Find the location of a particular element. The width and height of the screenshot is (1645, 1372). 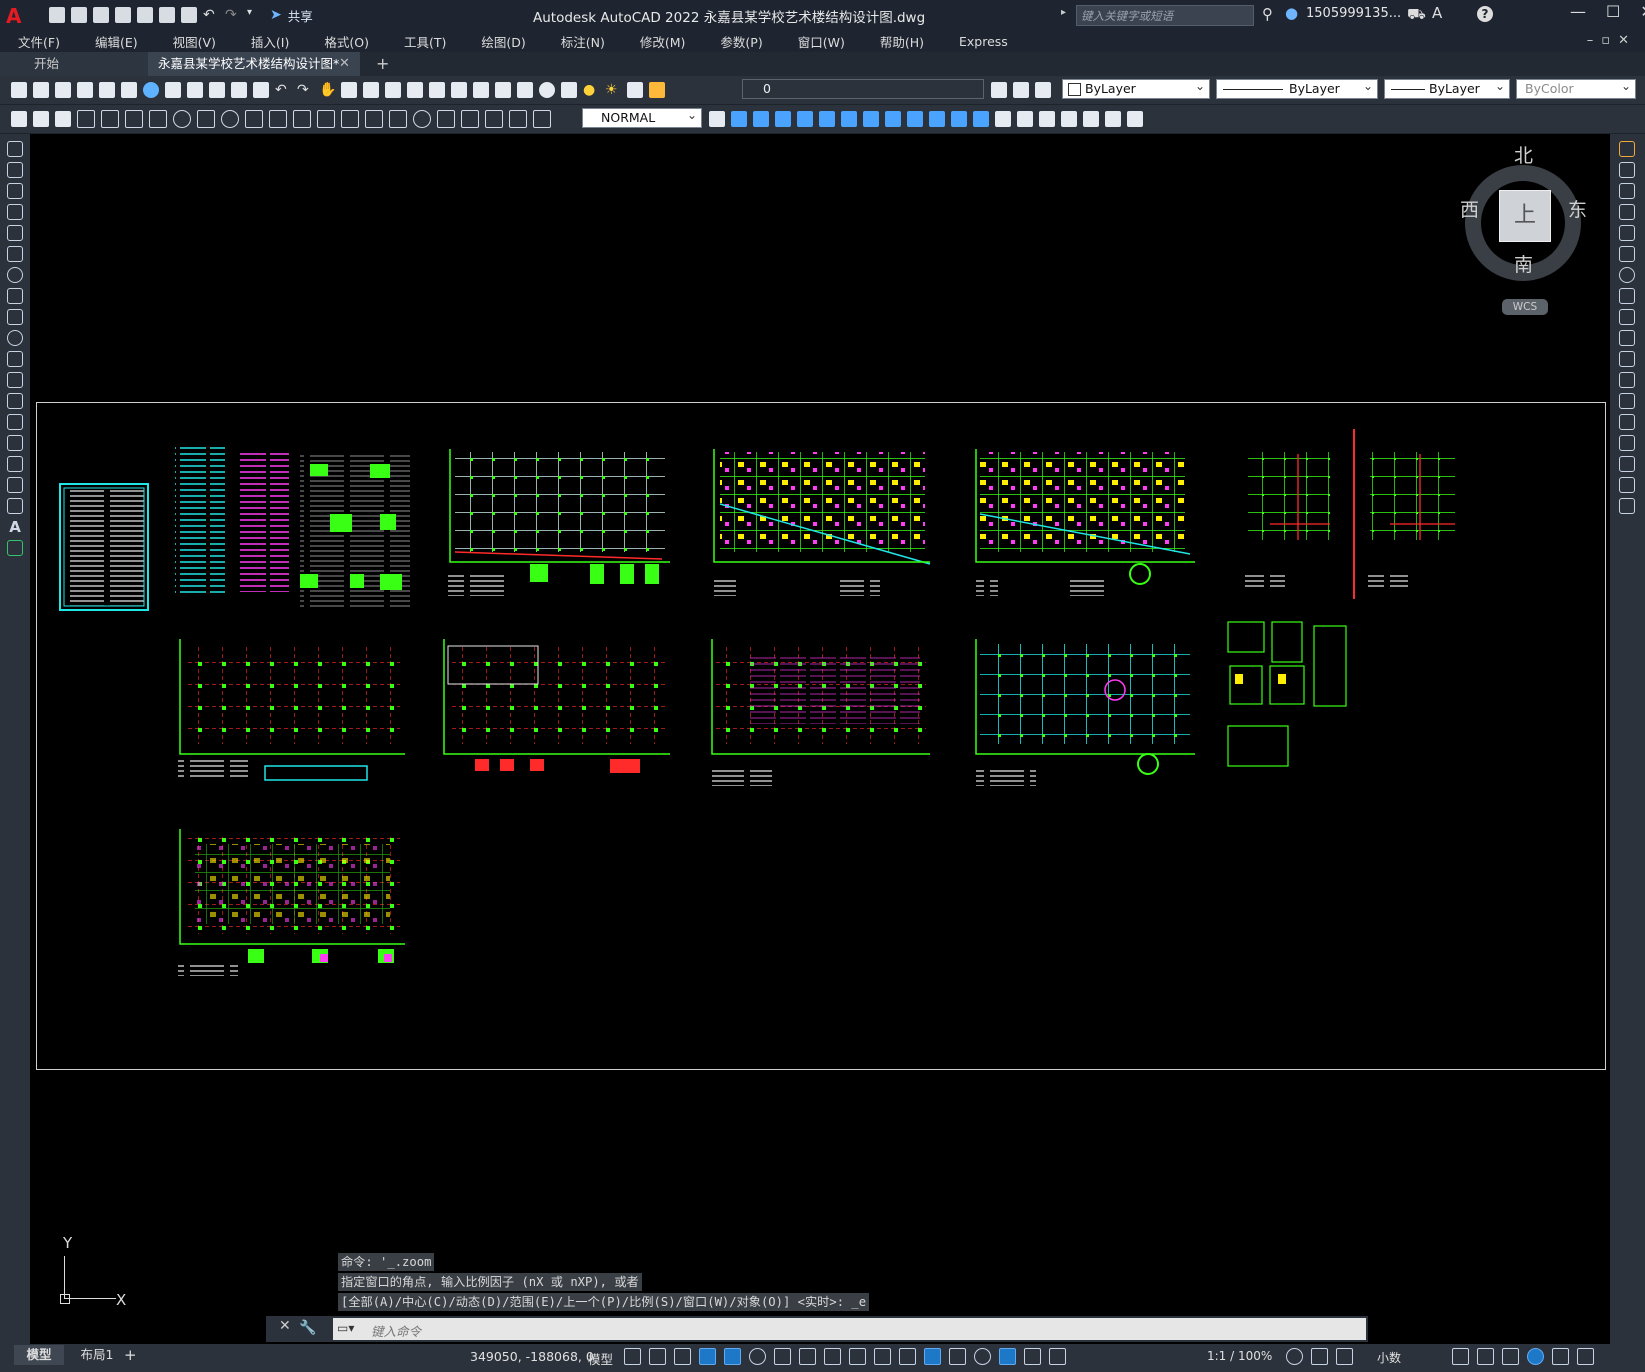

customization-menu-icon is located at coordinates (1585, 1356).